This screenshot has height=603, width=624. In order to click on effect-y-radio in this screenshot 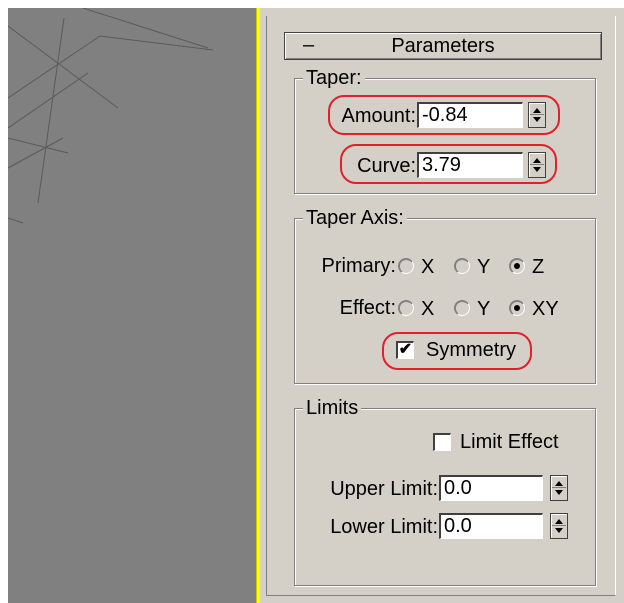, I will do `click(462, 308)`.